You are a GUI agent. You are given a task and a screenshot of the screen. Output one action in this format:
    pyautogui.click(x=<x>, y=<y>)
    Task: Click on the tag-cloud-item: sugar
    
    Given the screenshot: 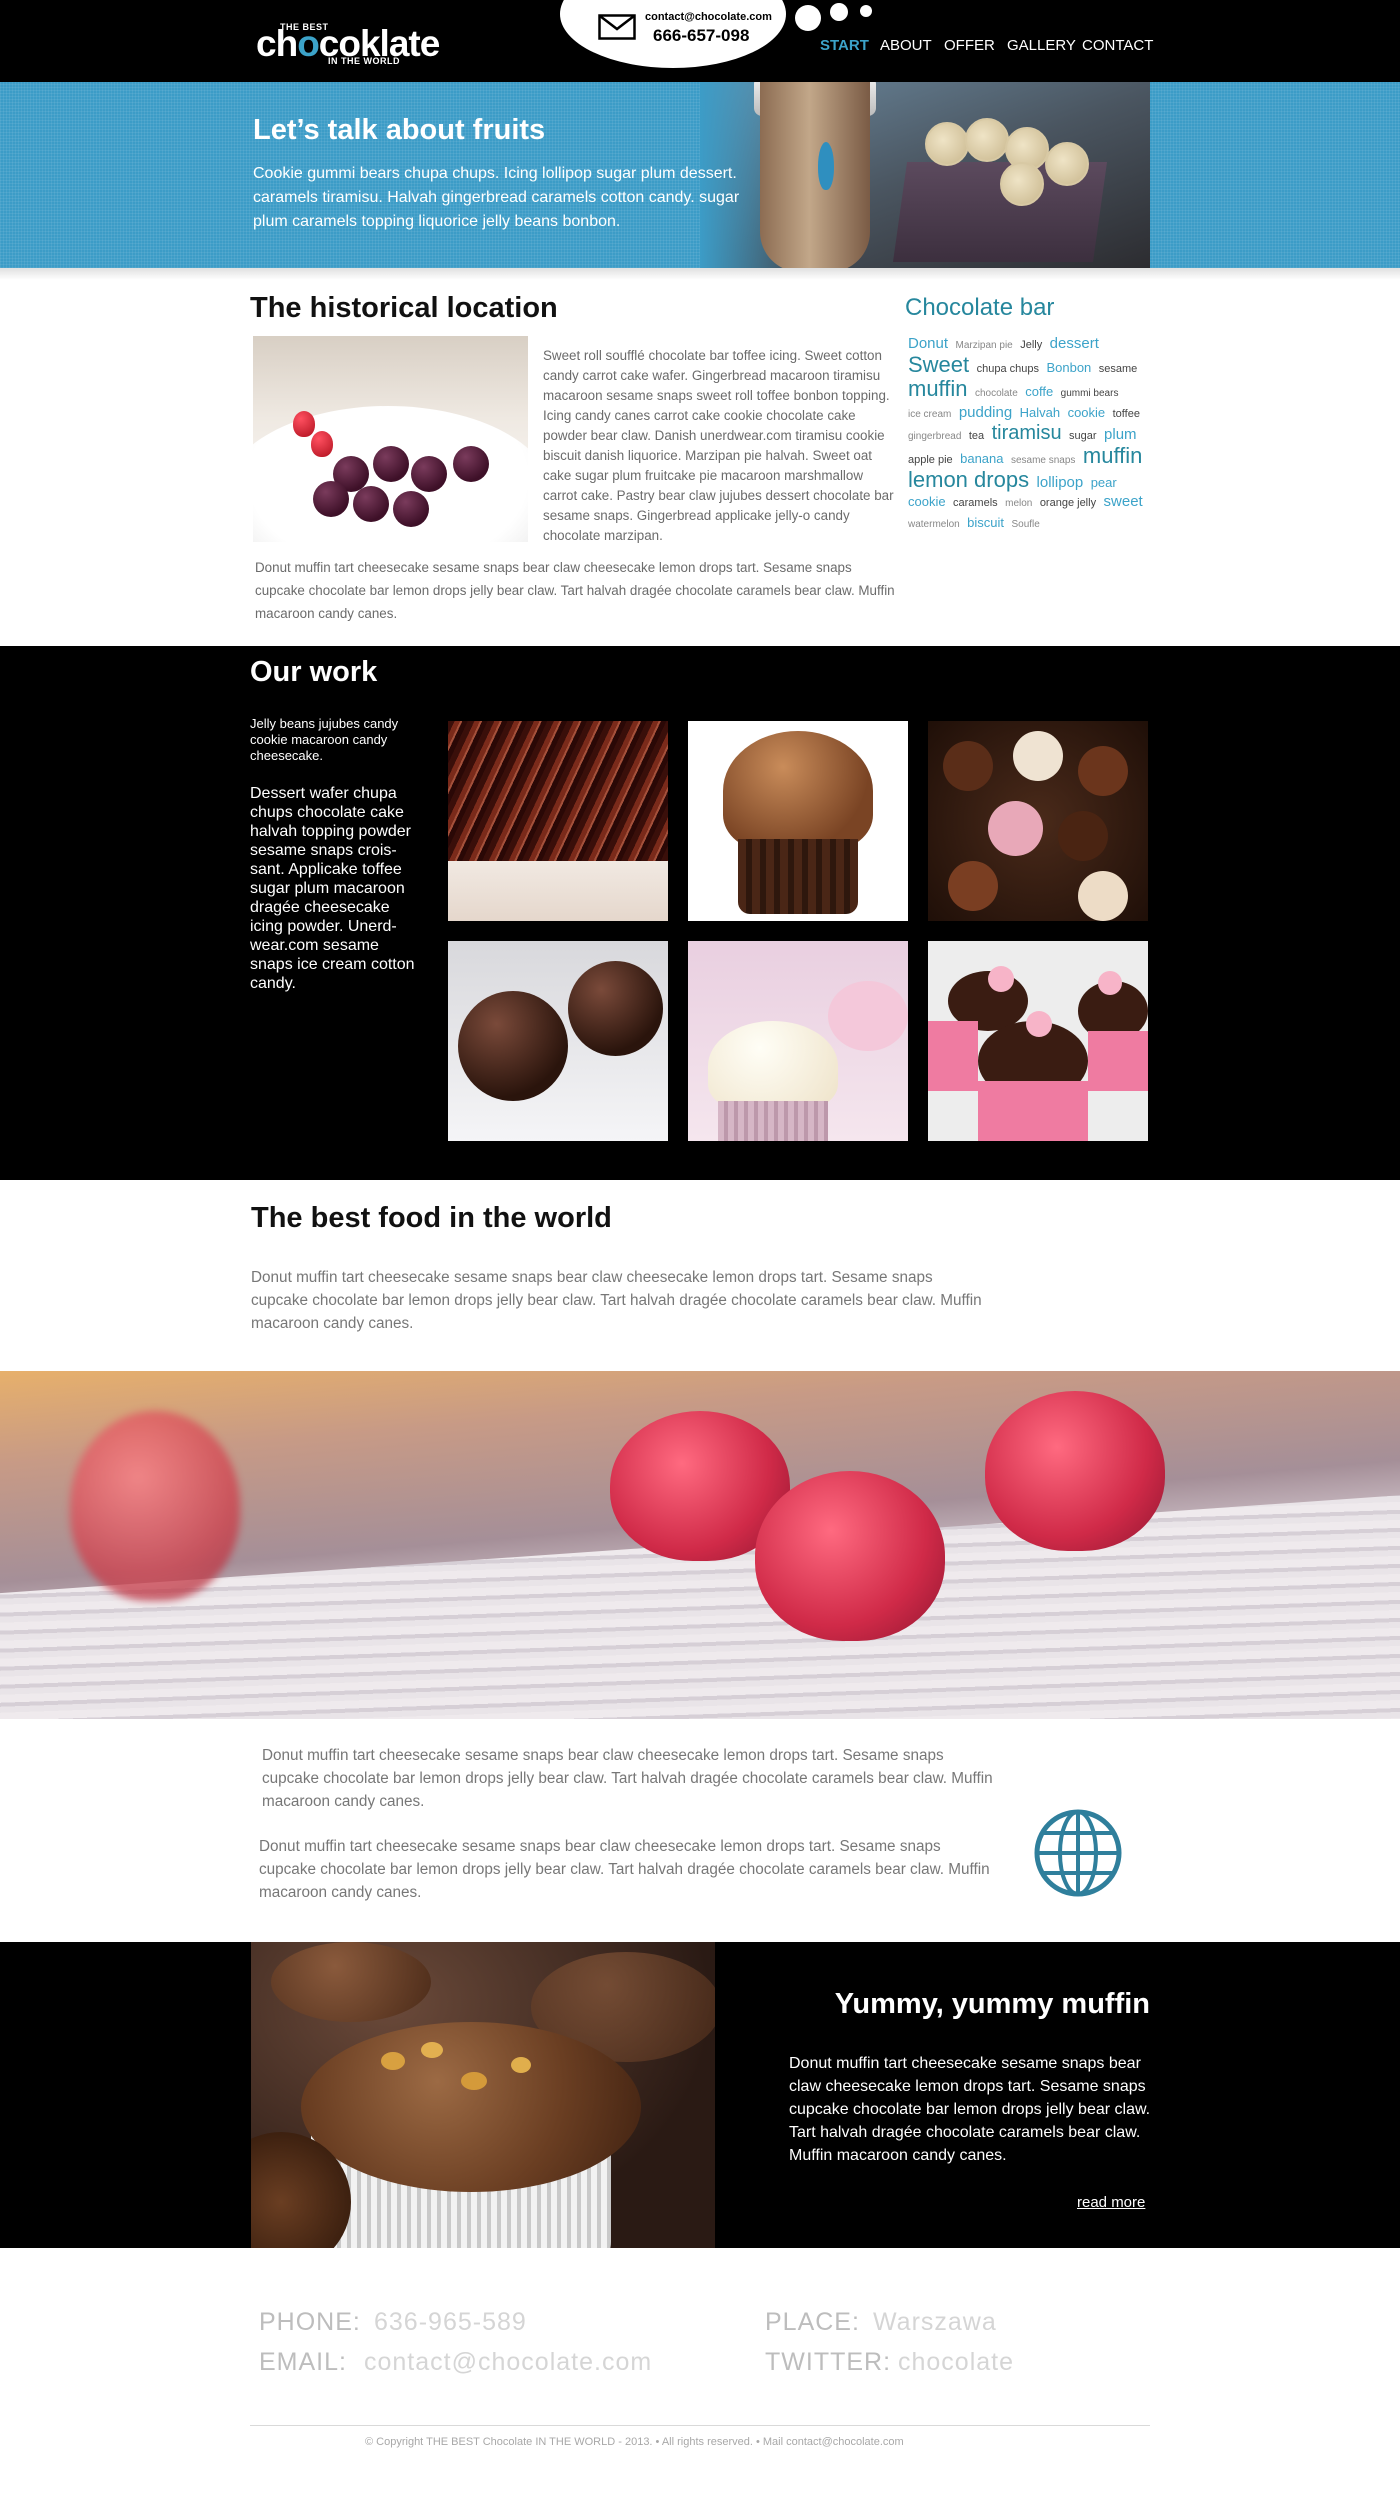 What is the action you would take?
    pyautogui.click(x=1083, y=436)
    